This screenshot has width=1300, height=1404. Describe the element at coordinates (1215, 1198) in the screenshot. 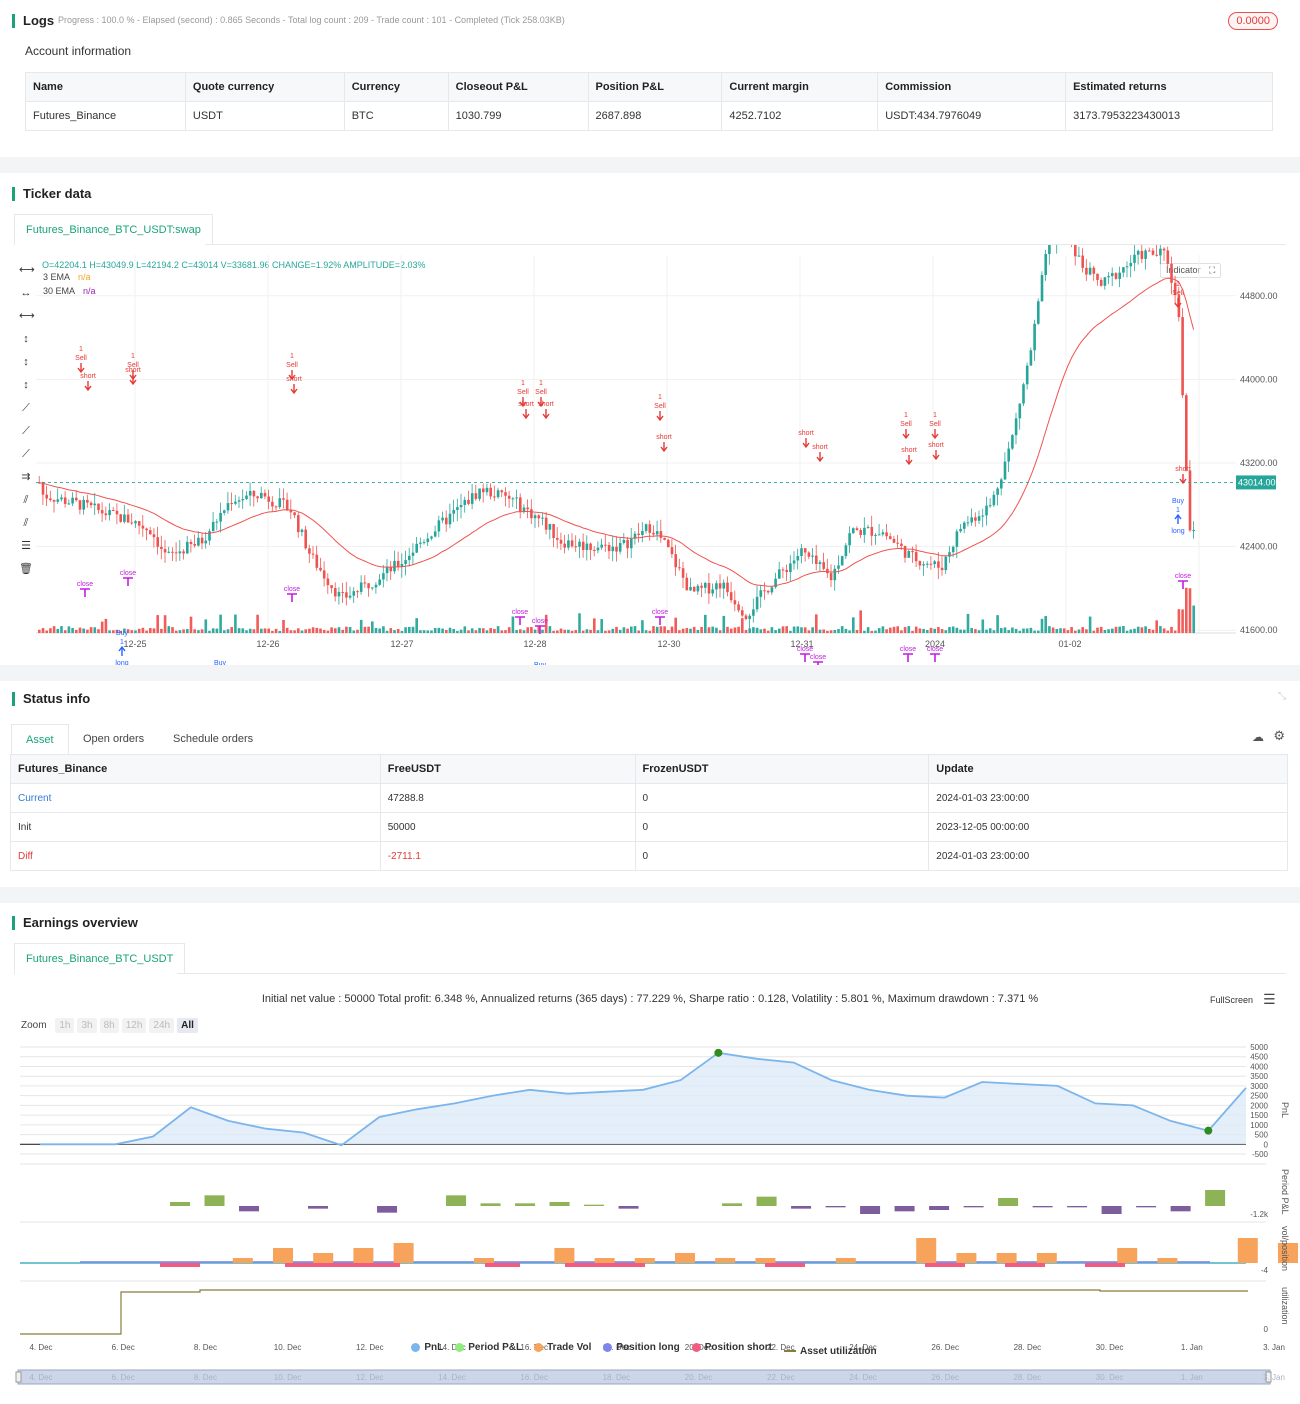

I see `period-pnl-bar` at that location.